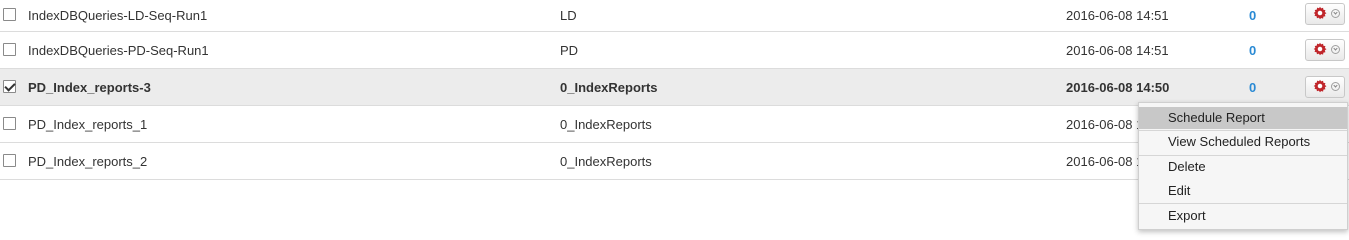  I want to click on menu-item-edit: Edit, so click(1243, 191).